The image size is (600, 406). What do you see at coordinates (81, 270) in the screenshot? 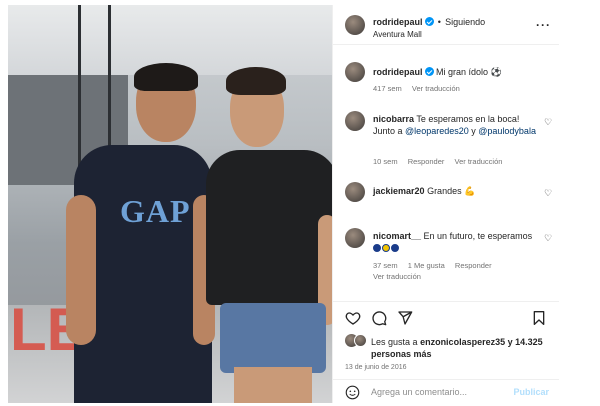
I see `person-left-arm` at bounding box center [81, 270].